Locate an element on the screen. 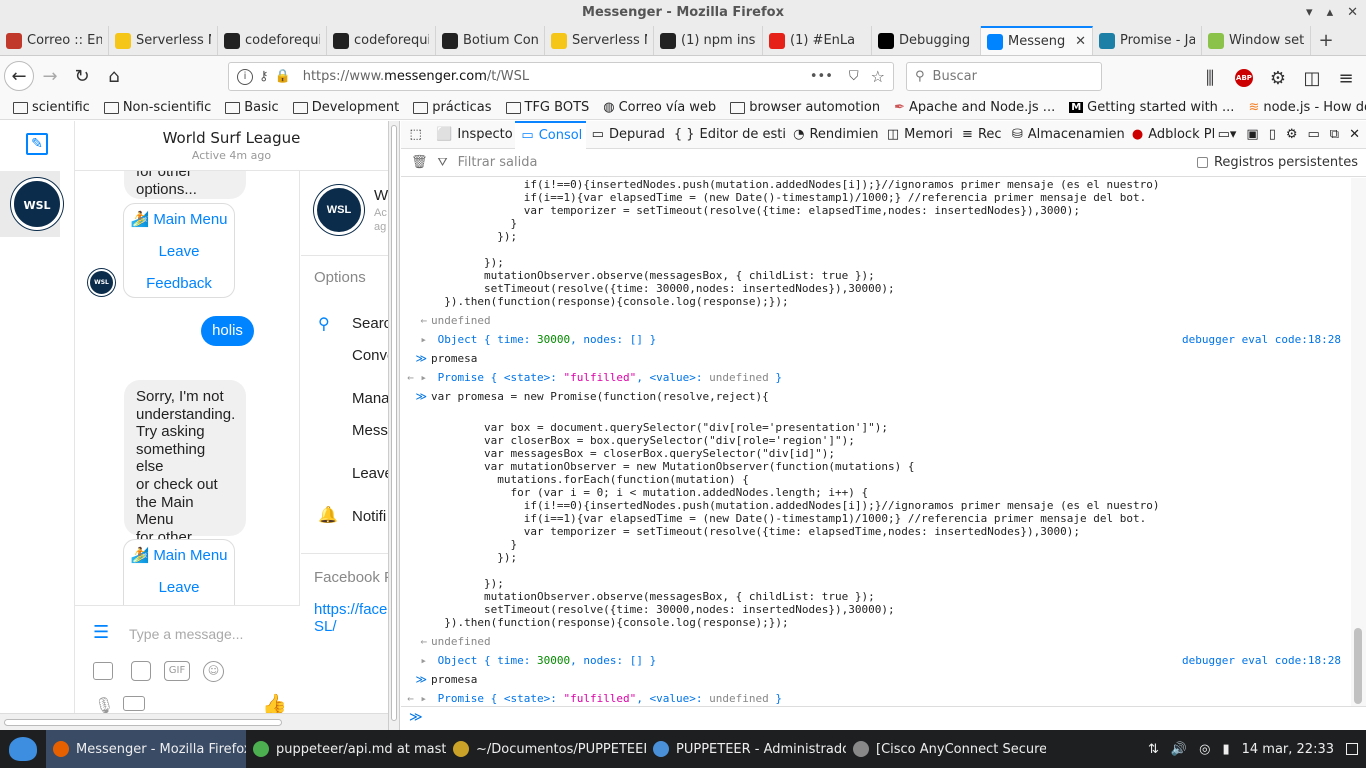 The height and width of the screenshot is (768, 1366). devtools-tab-1: ▭ Consol is located at coordinates (550, 134).